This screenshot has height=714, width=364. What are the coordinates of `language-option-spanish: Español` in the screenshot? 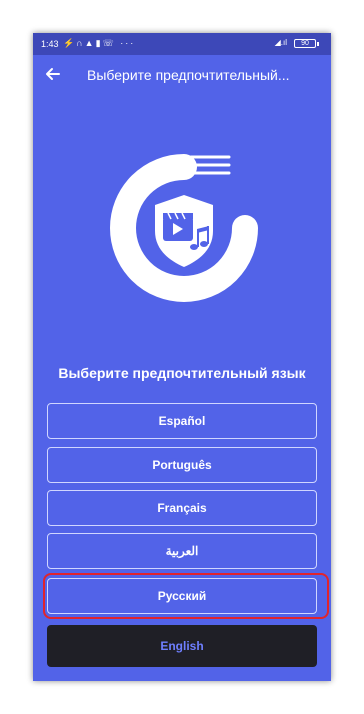 It's located at (182, 421).